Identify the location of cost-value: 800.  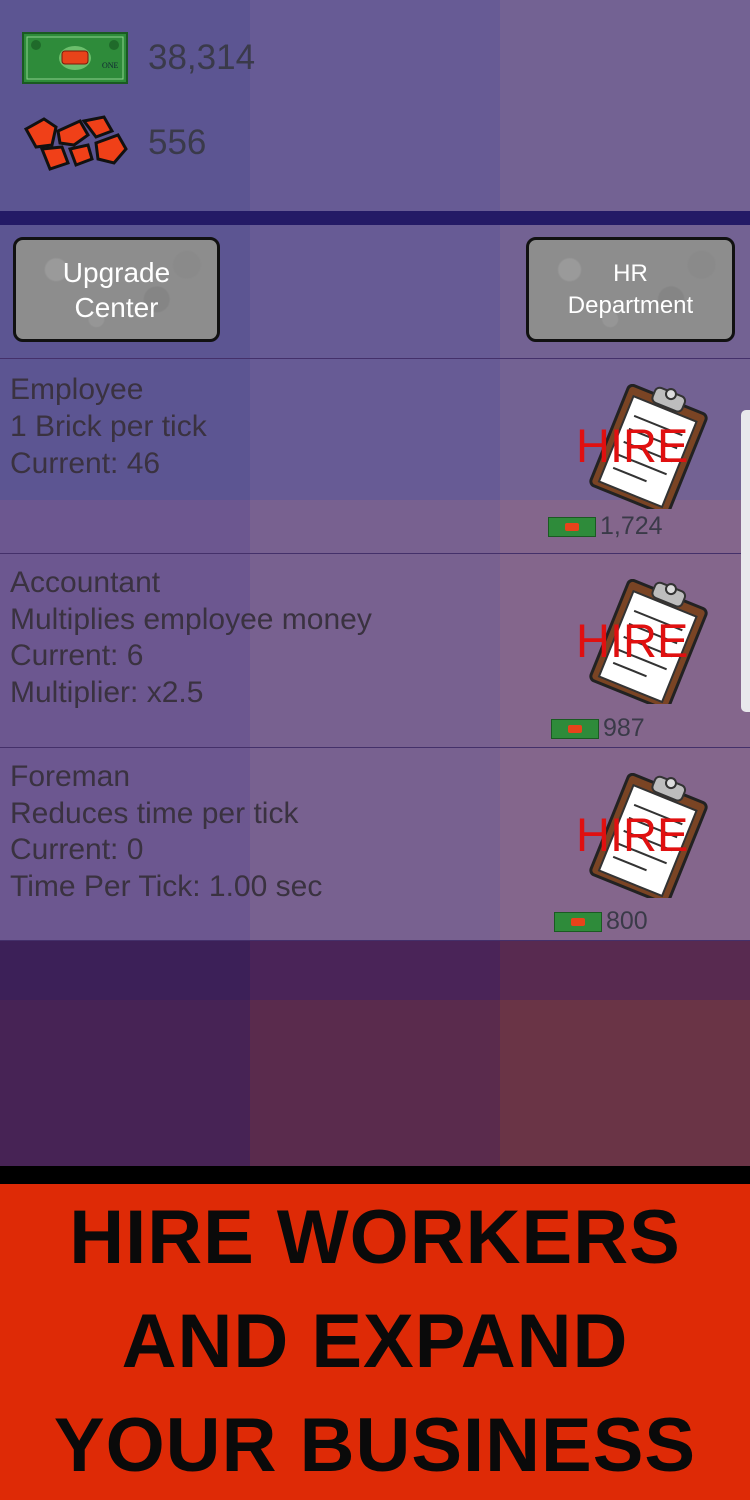
(627, 921).